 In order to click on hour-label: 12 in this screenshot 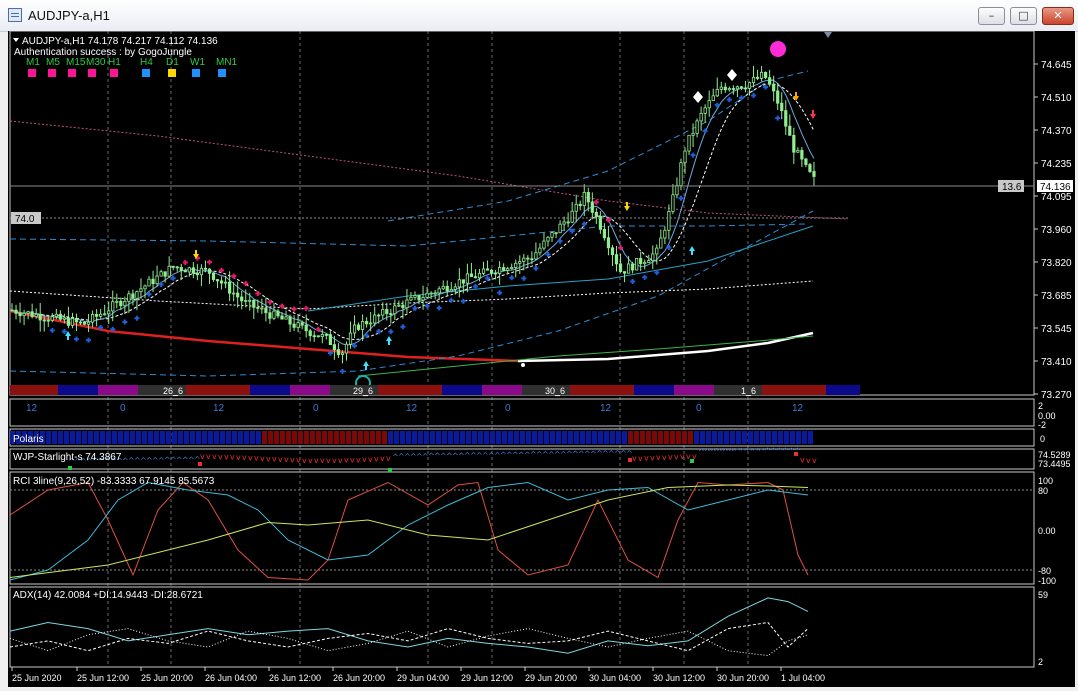, I will do `click(32, 408)`.